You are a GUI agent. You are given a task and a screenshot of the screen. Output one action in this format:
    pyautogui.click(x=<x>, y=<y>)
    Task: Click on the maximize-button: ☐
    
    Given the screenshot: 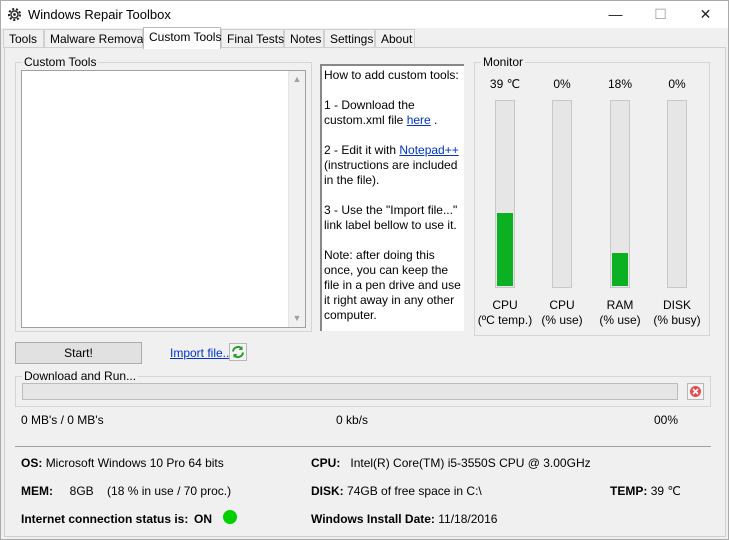 What is the action you would take?
    pyautogui.click(x=660, y=14)
    